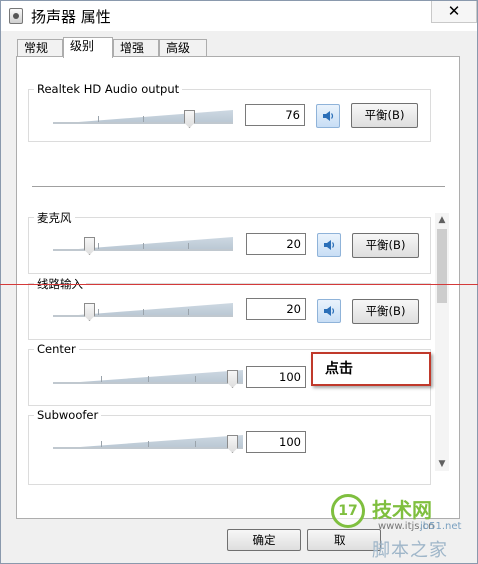 The width and height of the screenshot is (478, 564). What do you see at coordinates (239, 16) in the screenshot?
I see `title-bar: 扬声器 属性 ✕` at bounding box center [239, 16].